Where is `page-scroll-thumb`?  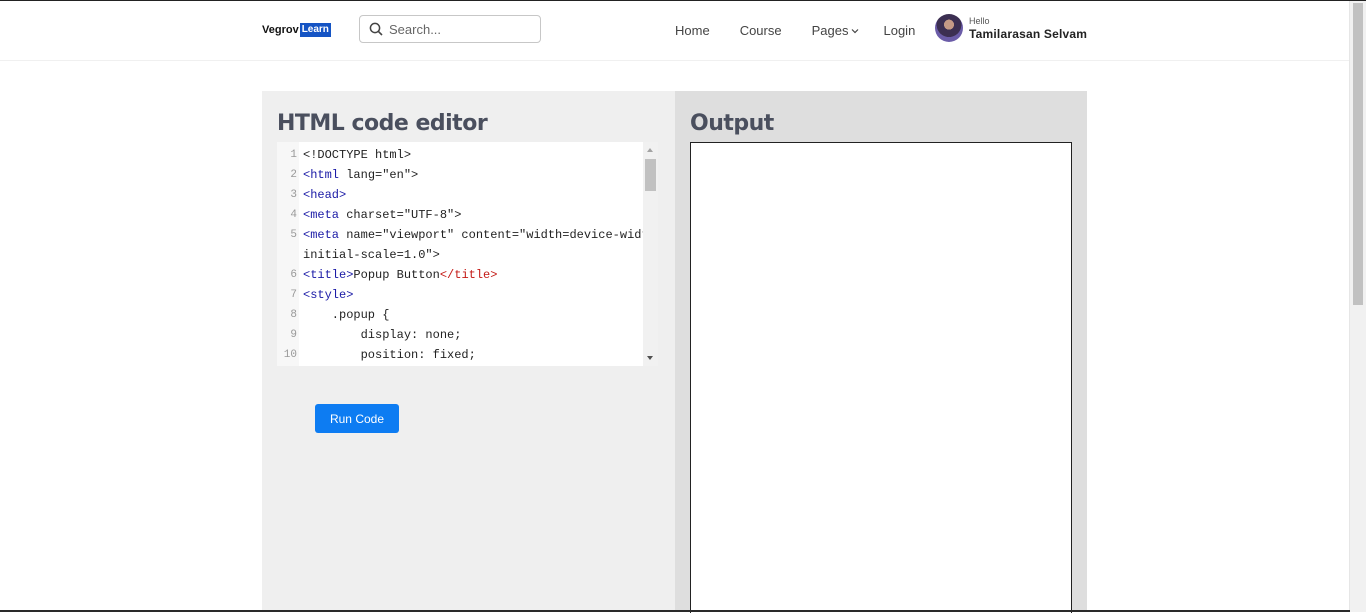 page-scroll-thumb is located at coordinates (1358, 154).